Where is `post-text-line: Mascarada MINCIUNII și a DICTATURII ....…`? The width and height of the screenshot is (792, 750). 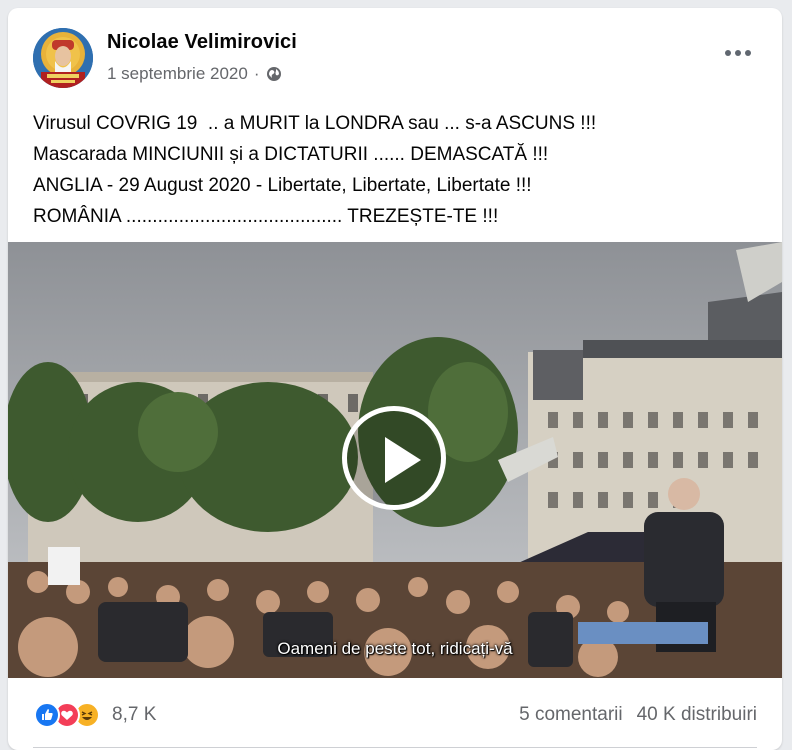
post-text-line: Mascarada MINCIUNII și a DICTATURII ....… is located at coordinates (291, 154).